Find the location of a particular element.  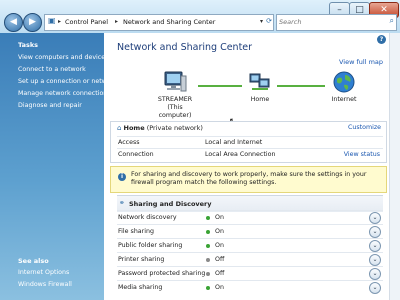

sharing-row-media: Media sharing On ⌄ is located at coordinates (250, 287).